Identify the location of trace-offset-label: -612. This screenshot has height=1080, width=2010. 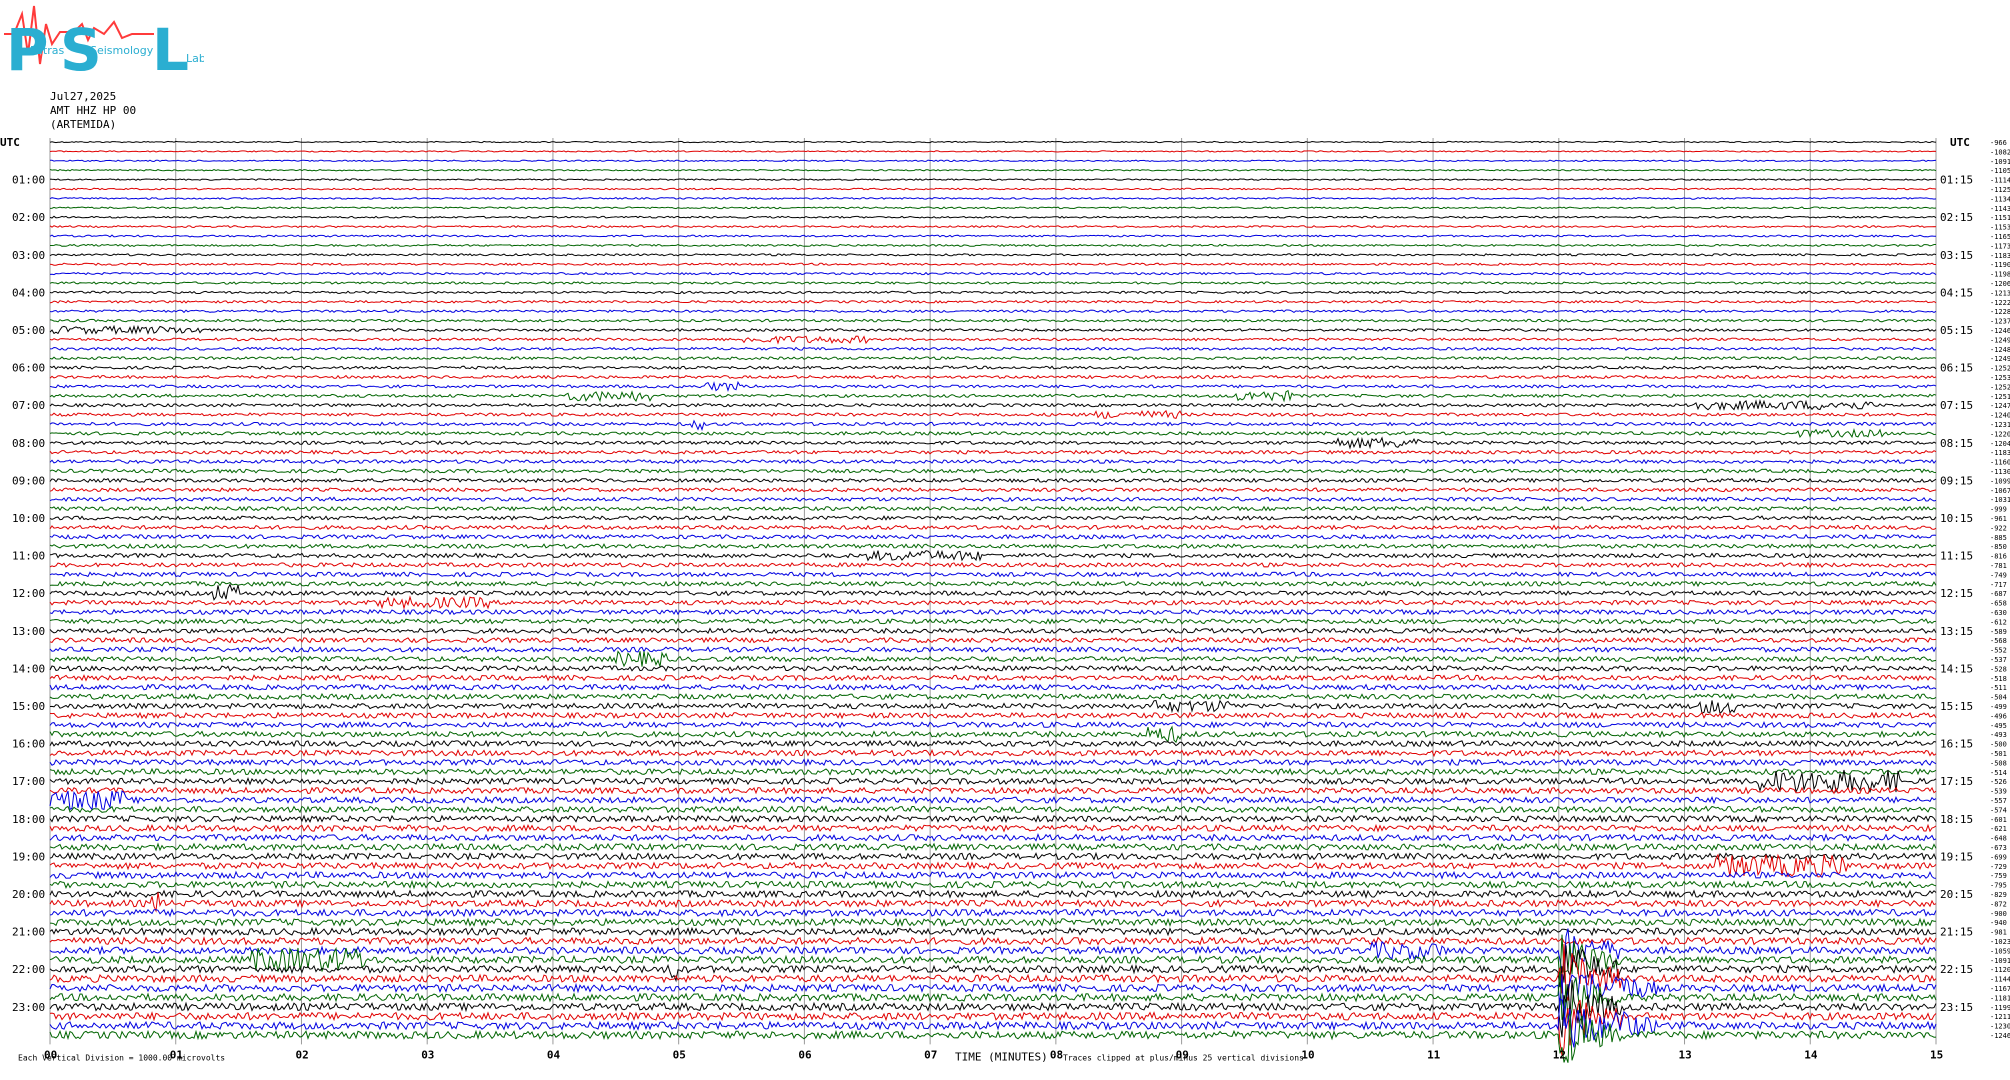
(1998, 622).